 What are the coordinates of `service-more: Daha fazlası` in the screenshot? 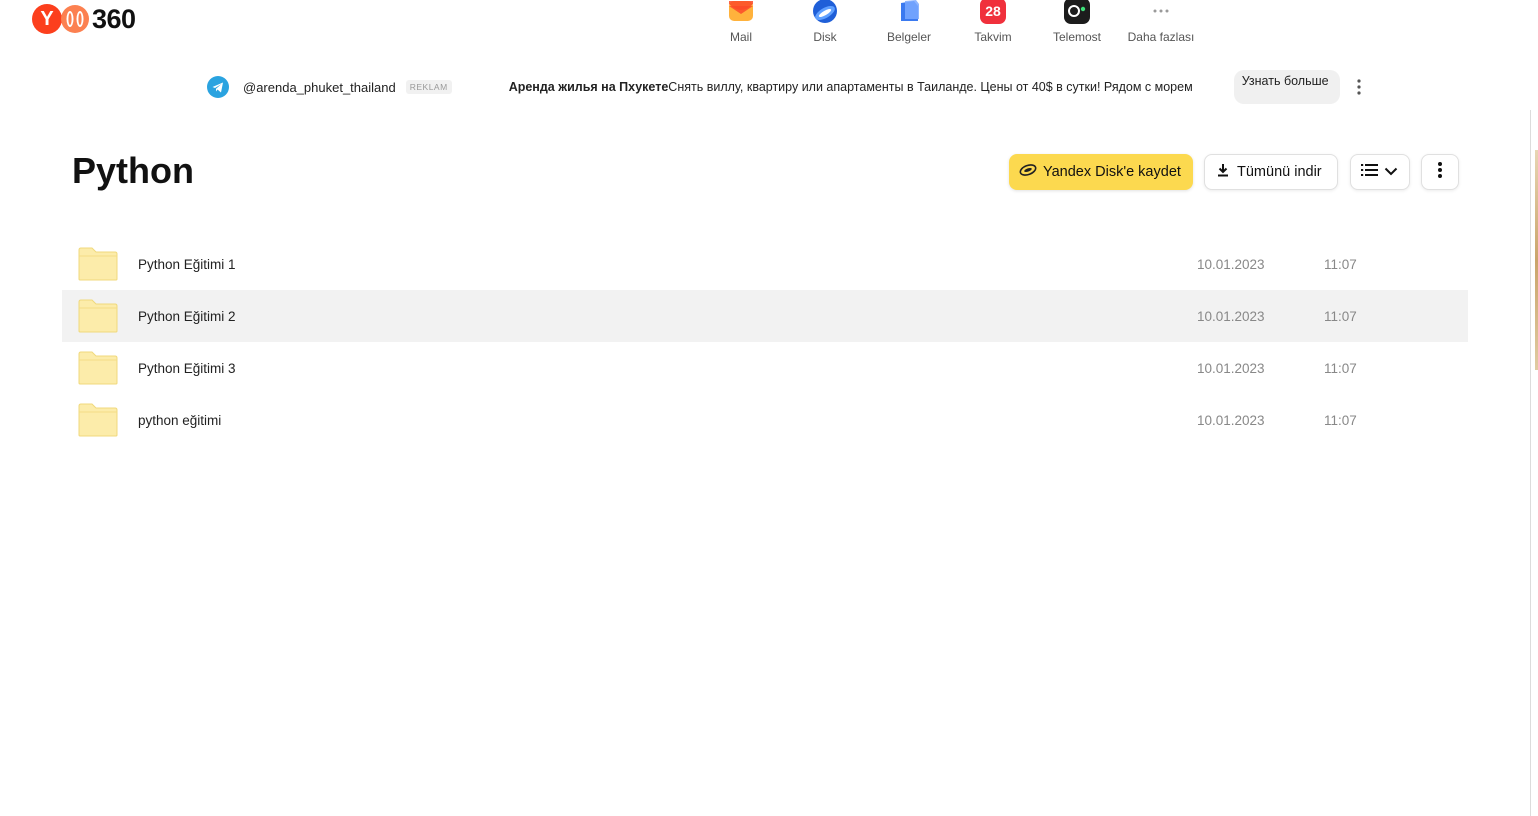 It's located at (1161, 24).